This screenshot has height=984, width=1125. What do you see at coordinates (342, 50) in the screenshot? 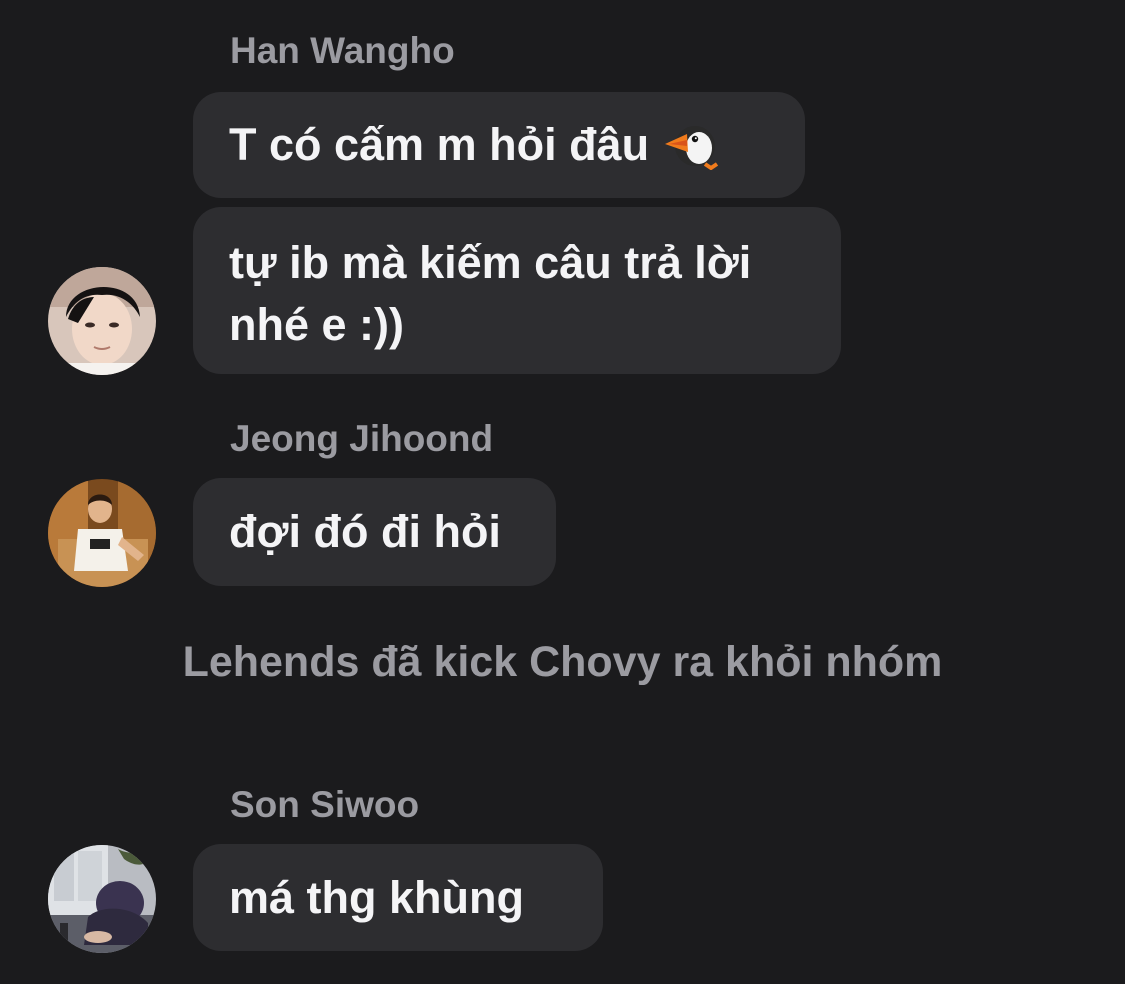
I see `sender-name: Han Wangho` at bounding box center [342, 50].